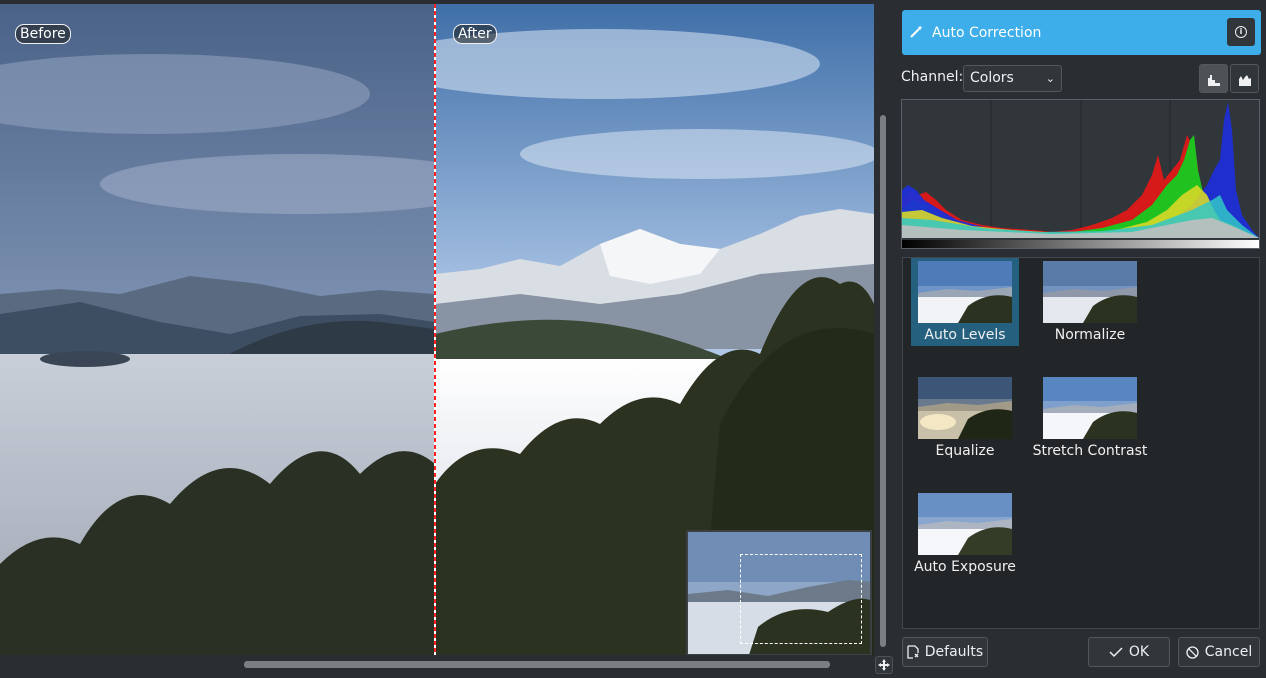 The height and width of the screenshot is (678, 1266). I want to click on pan-icon, so click(884, 665).